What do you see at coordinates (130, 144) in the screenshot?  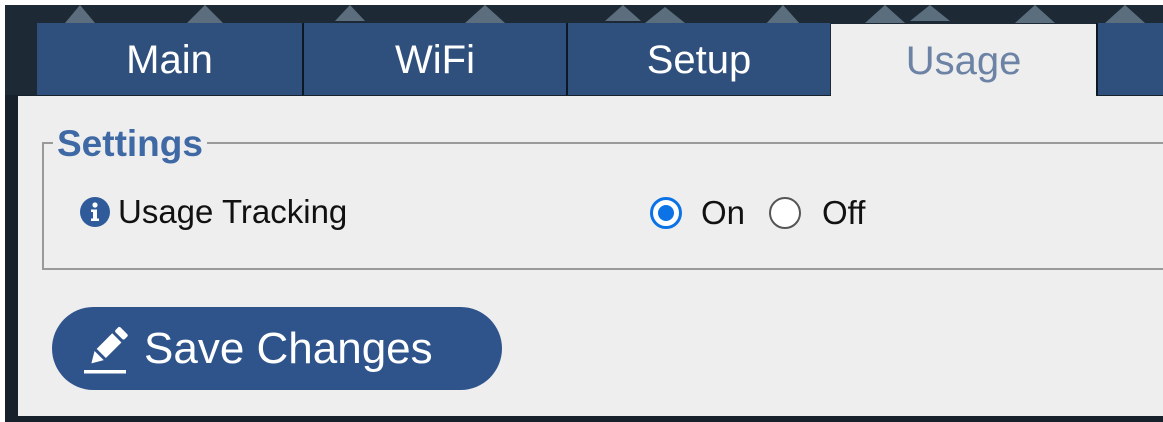 I see `settings-legend: Settings` at bounding box center [130, 144].